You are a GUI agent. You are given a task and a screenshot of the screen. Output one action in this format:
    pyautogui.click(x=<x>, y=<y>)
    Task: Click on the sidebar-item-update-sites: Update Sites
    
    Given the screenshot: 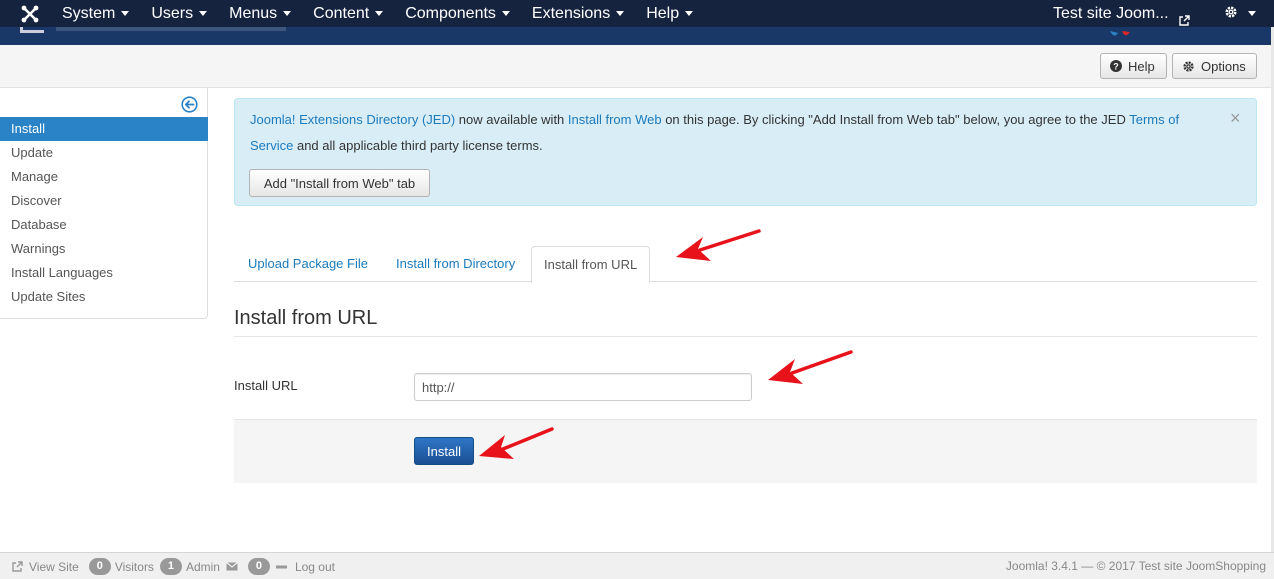 What is the action you would take?
    pyautogui.click(x=104, y=297)
    